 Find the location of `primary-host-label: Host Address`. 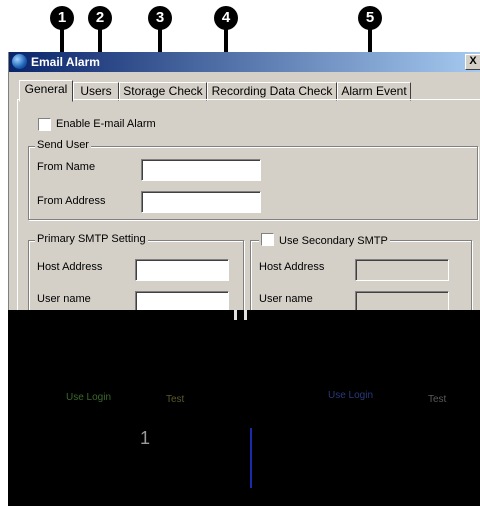

primary-host-label: Host Address is located at coordinates (70, 267).